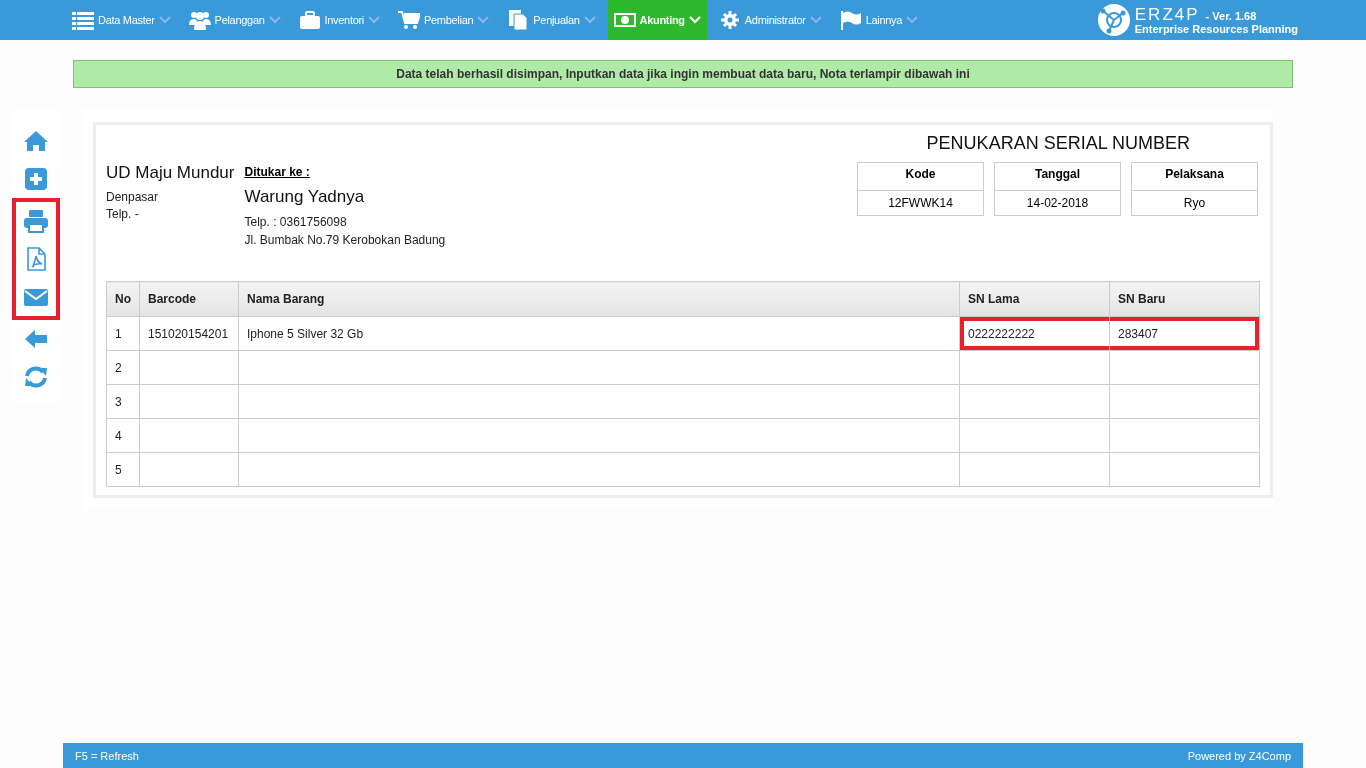 The width and height of the screenshot is (1366, 768). What do you see at coordinates (121, 20) in the screenshot?
I see `nav-menu-item: Data Master` at bounding box center [121, 20].